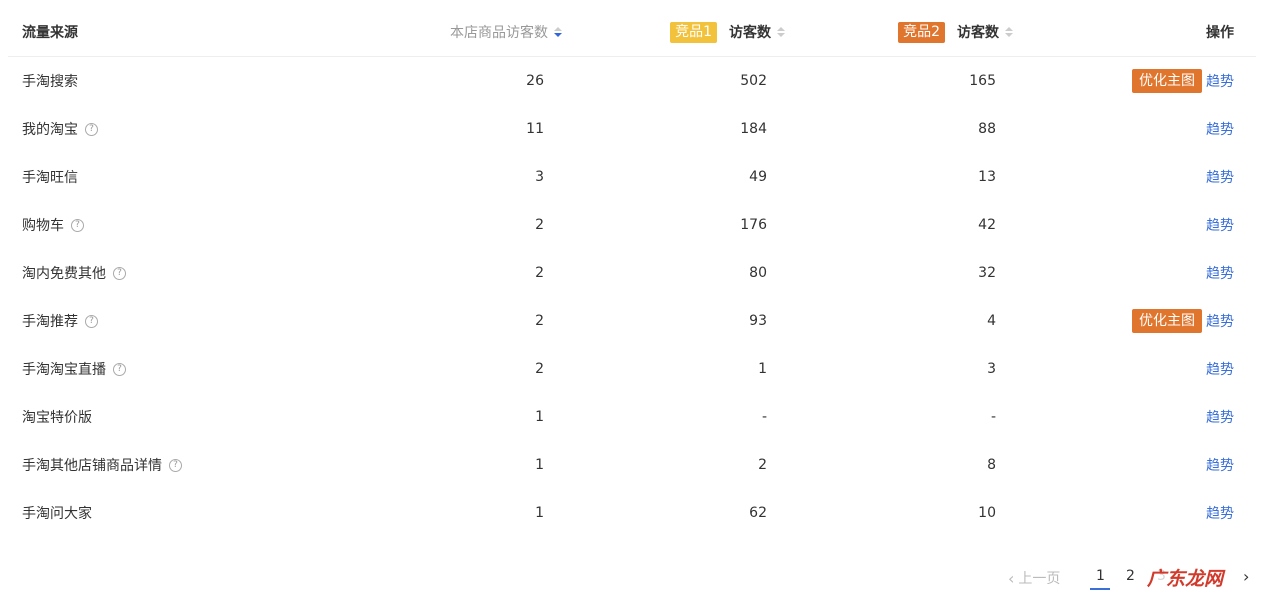  Describe the element at coordinates (1246, 576) in the screenshot. I see `chevron-right-icon: ›` at that location.